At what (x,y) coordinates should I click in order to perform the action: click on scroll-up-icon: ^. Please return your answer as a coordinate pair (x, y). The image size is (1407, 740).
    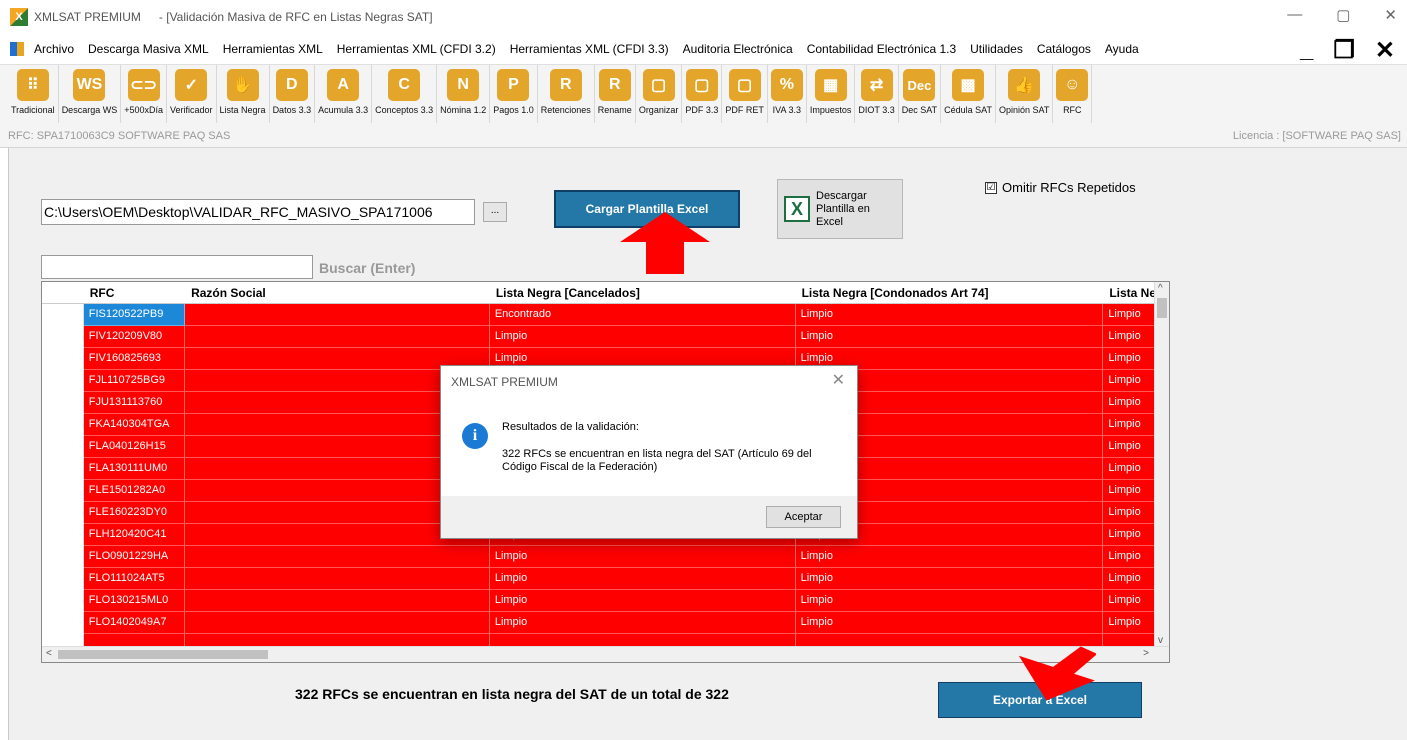
    Looking at the image, I should click on (1160, 288).